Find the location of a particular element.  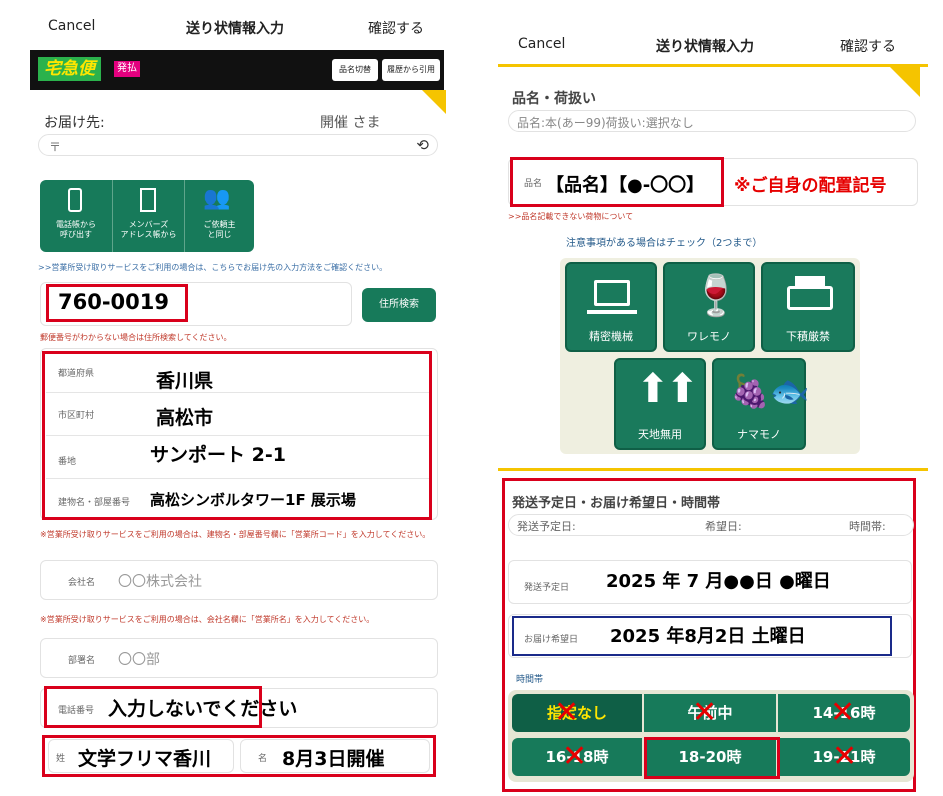

handling-precision-tile: 精密機械 is located at coordinates (611, 307).